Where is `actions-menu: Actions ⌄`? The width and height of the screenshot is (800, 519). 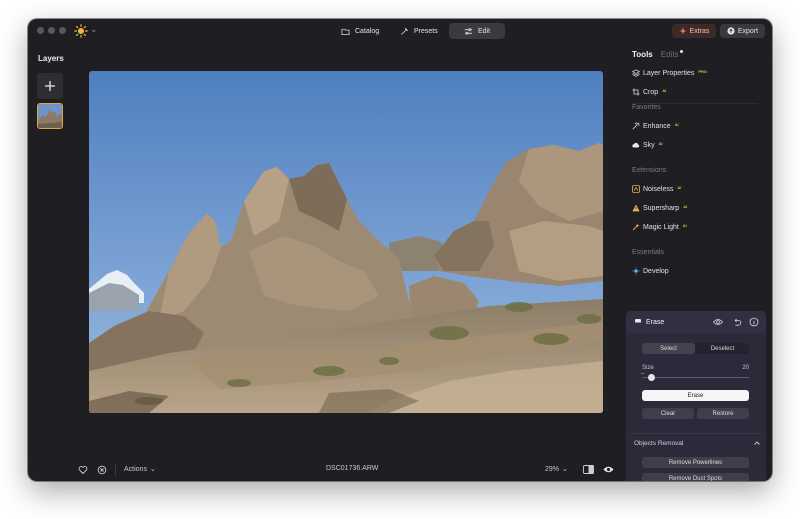
actions-menu: Actions ⌄ is located at coordinates (140, 469).